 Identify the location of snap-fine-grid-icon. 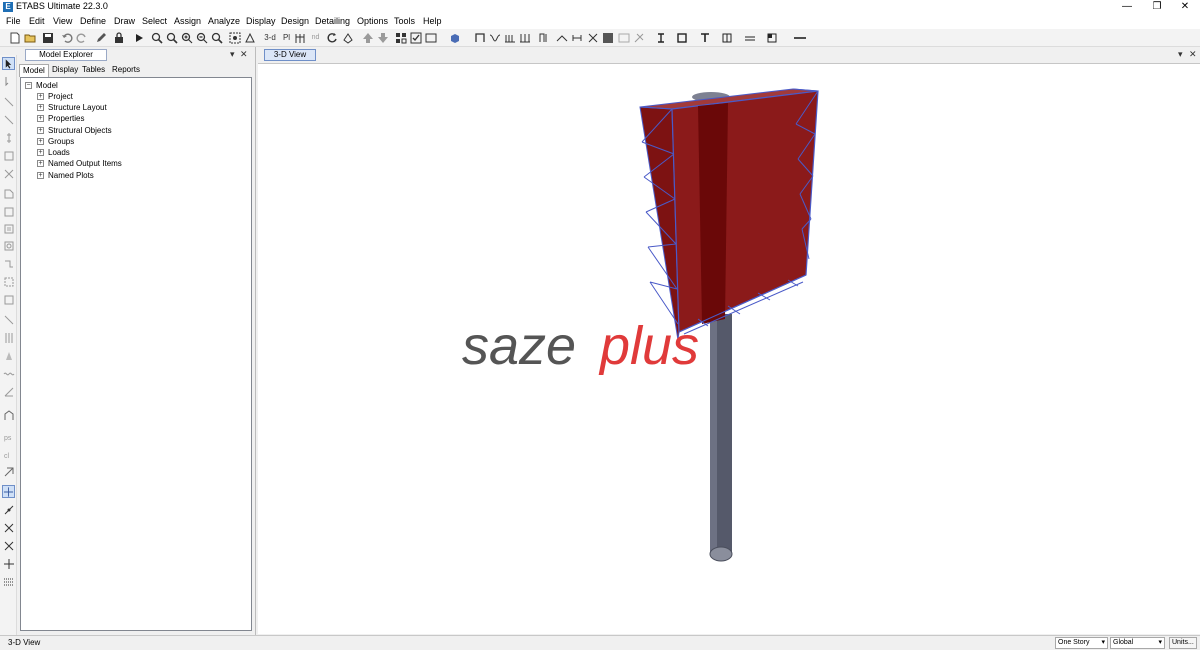
(8, 581).